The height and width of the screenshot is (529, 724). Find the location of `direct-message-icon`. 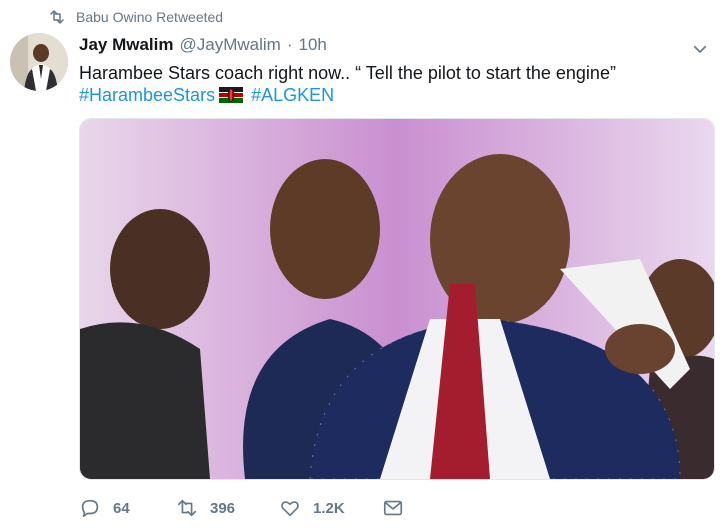

direct-message-icon is located at coordinates (393, 508).